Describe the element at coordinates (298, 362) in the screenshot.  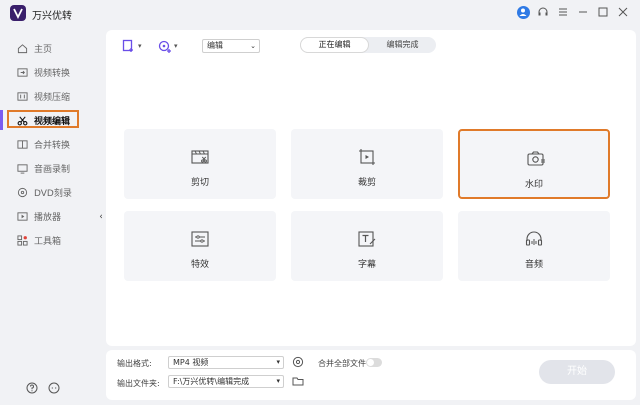
I see `format-settings-icon` at that location.